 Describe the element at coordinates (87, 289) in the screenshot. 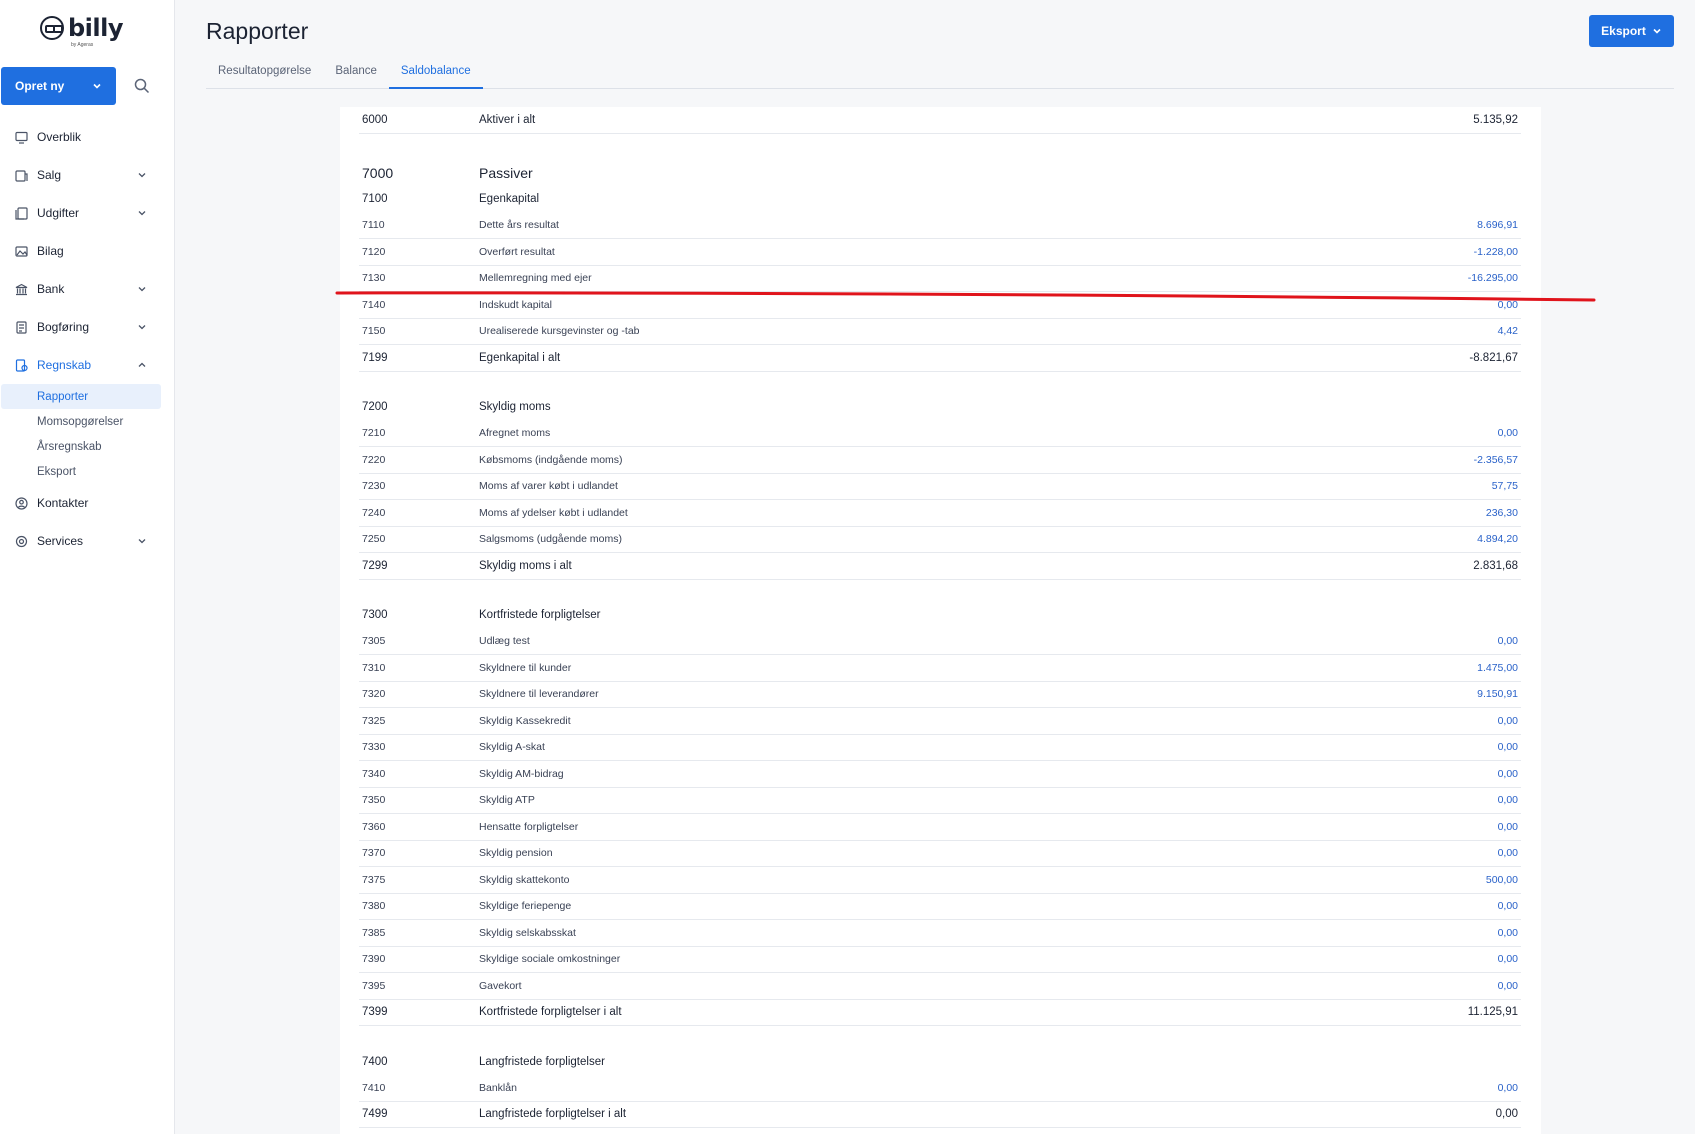

I see `sidebar-item-bank: Bank` at that location.